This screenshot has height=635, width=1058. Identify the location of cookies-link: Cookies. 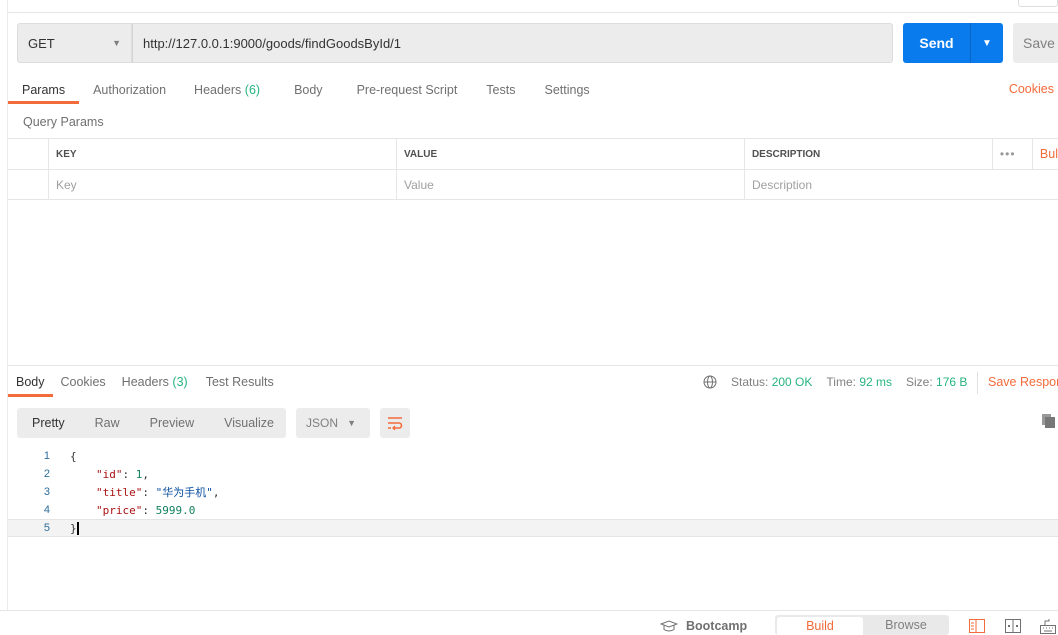
(1031, 89).